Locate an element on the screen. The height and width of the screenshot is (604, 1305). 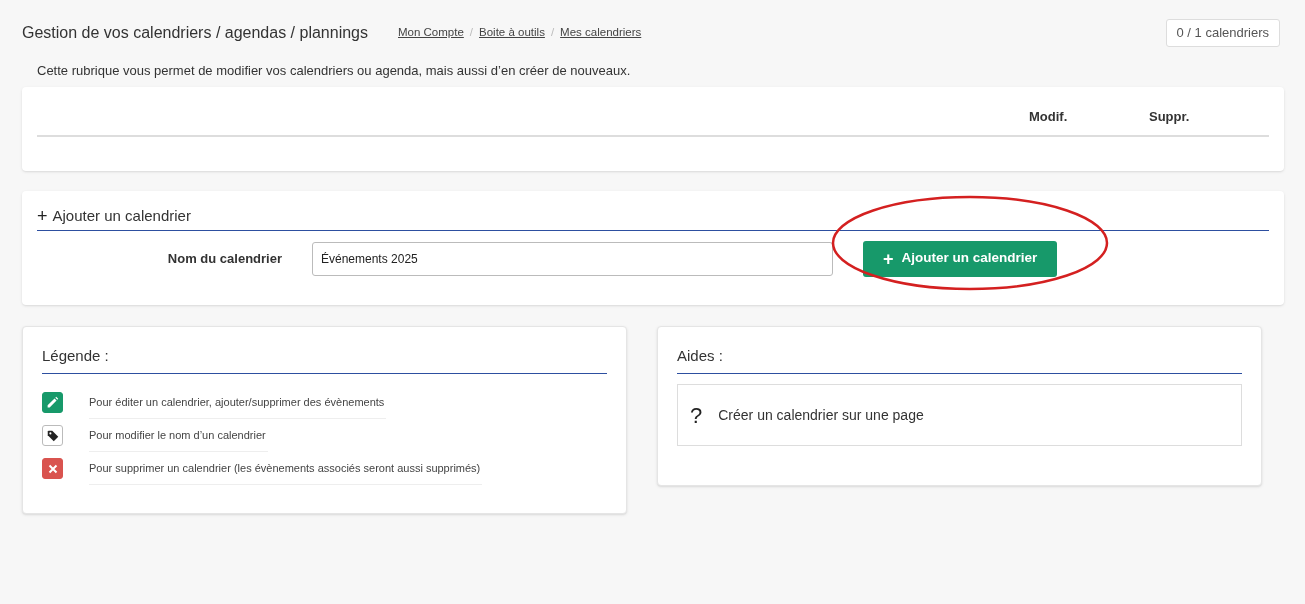
help-link: ? Créer un calendrier sur une page is located at coordinates (959, 415).